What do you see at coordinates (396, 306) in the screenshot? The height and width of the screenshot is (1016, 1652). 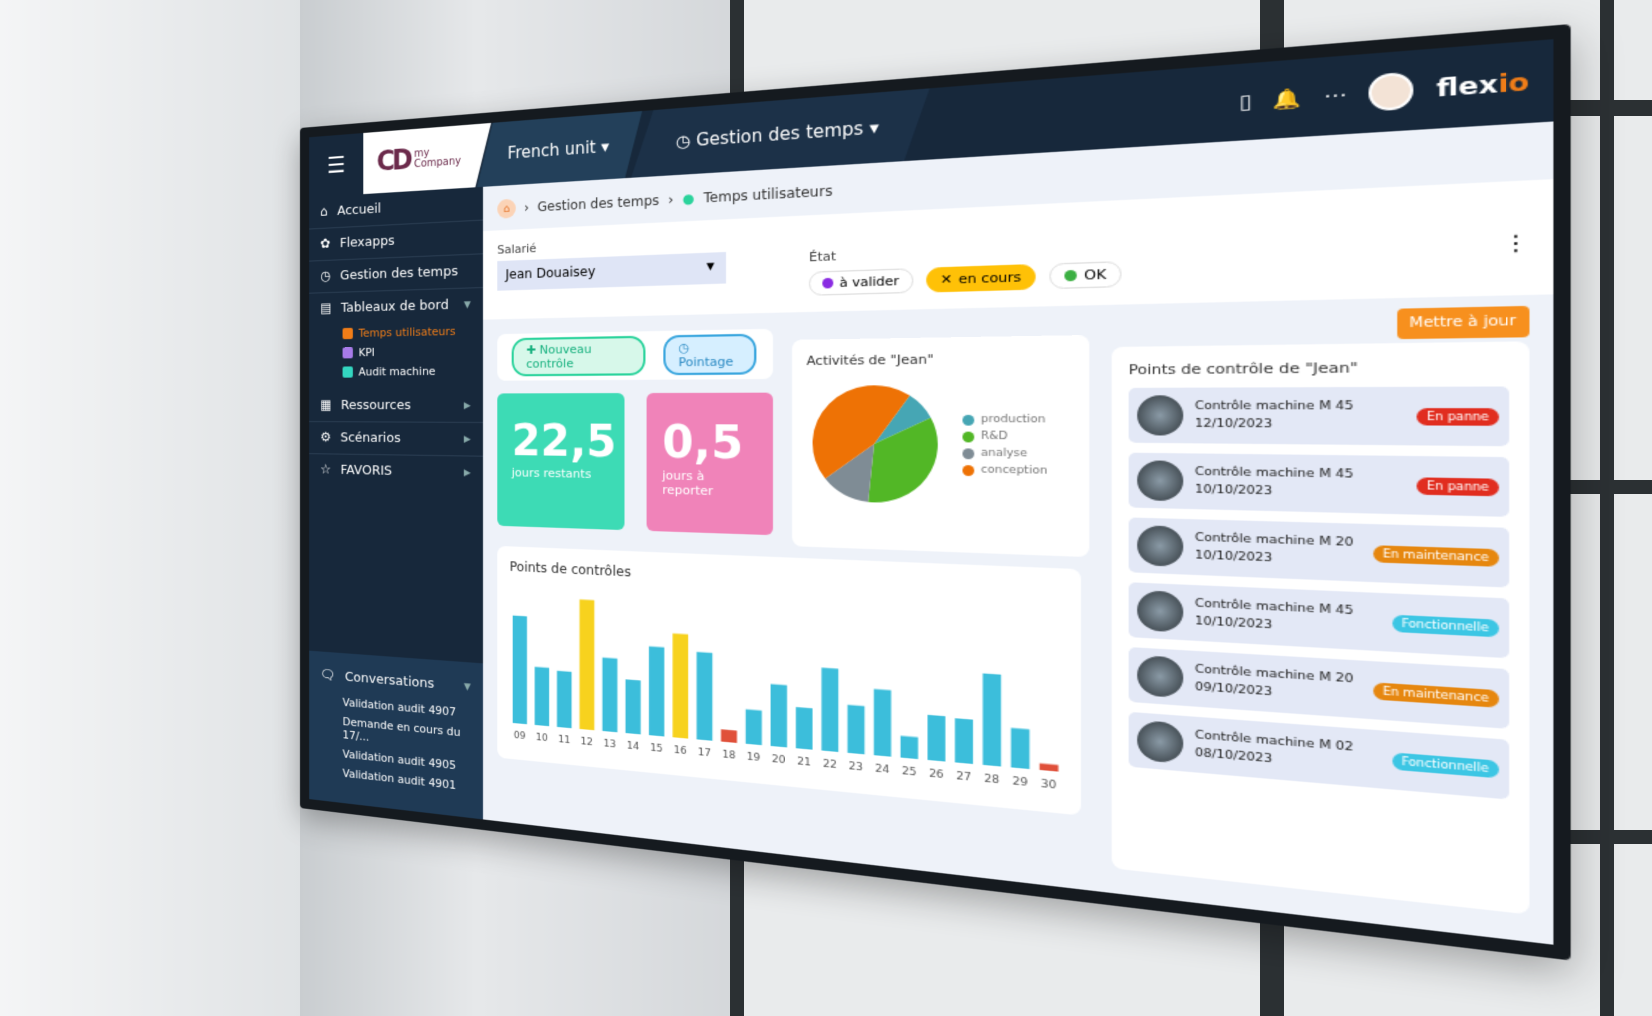 I see `sidebar-item-tableaux-de-bord: ▤ Tableaux de bord ▼` at bounding box center [396, 306].